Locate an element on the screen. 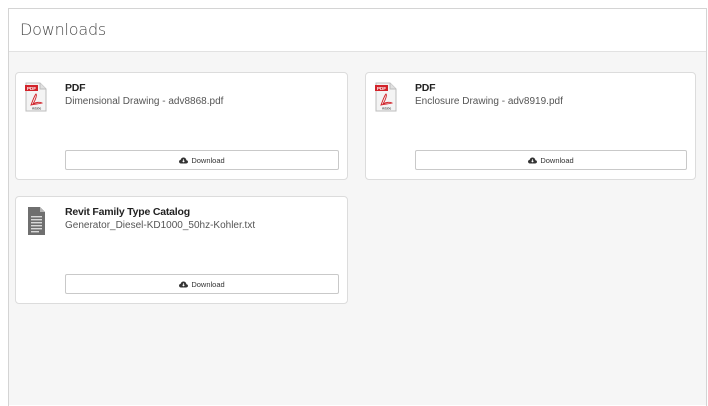 Image resolution: width=708 pixels, height=406 pixels. file-name: Dimensional Drawing - adv8868.pdf is located at coordinates (144, 101).